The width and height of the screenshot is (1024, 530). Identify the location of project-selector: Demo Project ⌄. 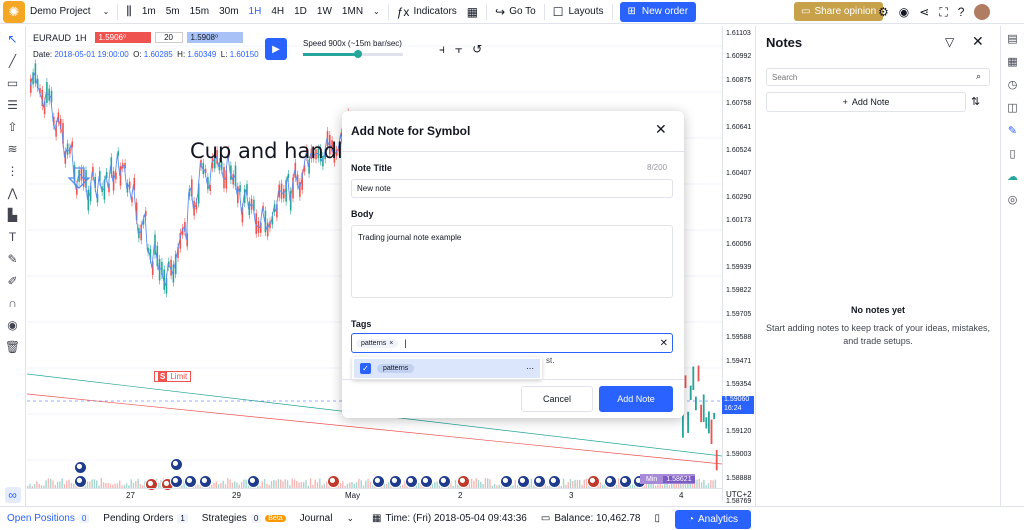
(69, 12).